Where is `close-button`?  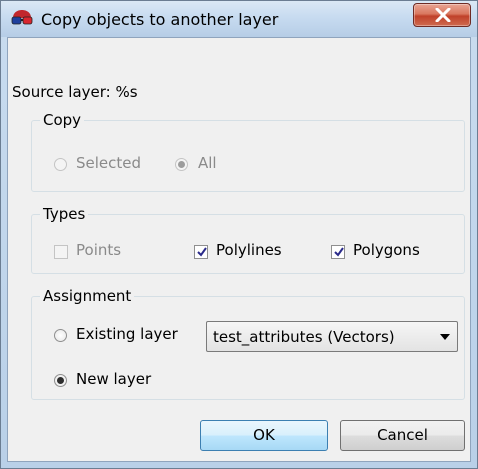
close-button is located at coordinates (442, 15).